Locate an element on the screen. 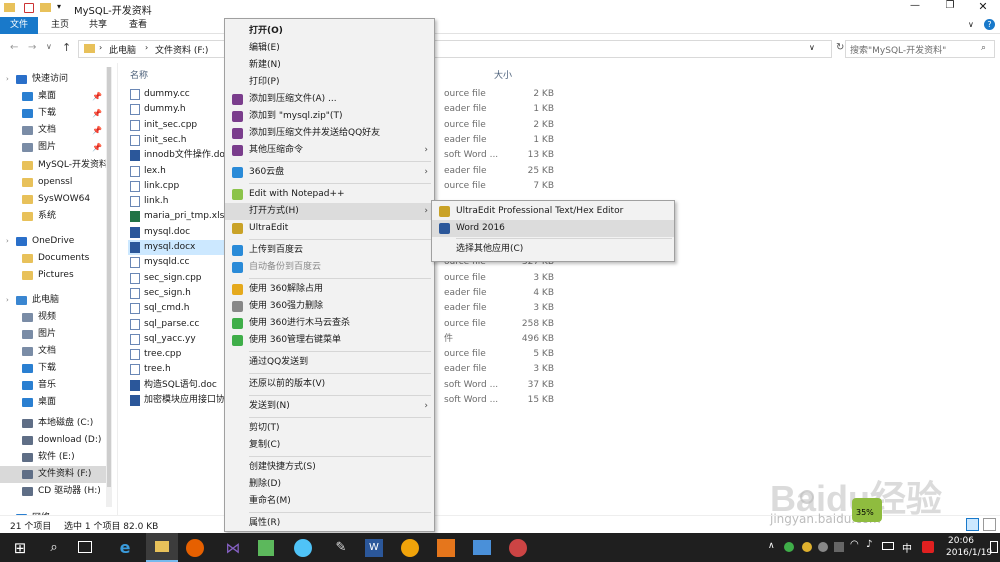 The height and width of the screenshot is (562, 1000). visual-studio-icon: ⋈ is located at coordinates (233, 548).